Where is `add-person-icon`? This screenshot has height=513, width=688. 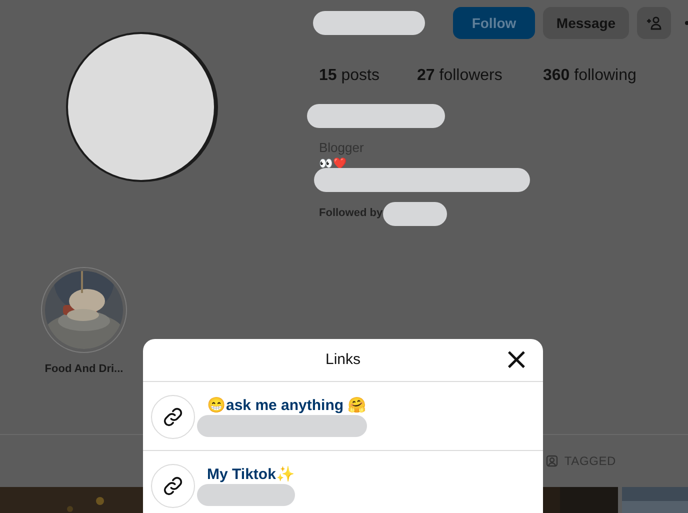 add-person-icon is located at coordinates (654, 23).